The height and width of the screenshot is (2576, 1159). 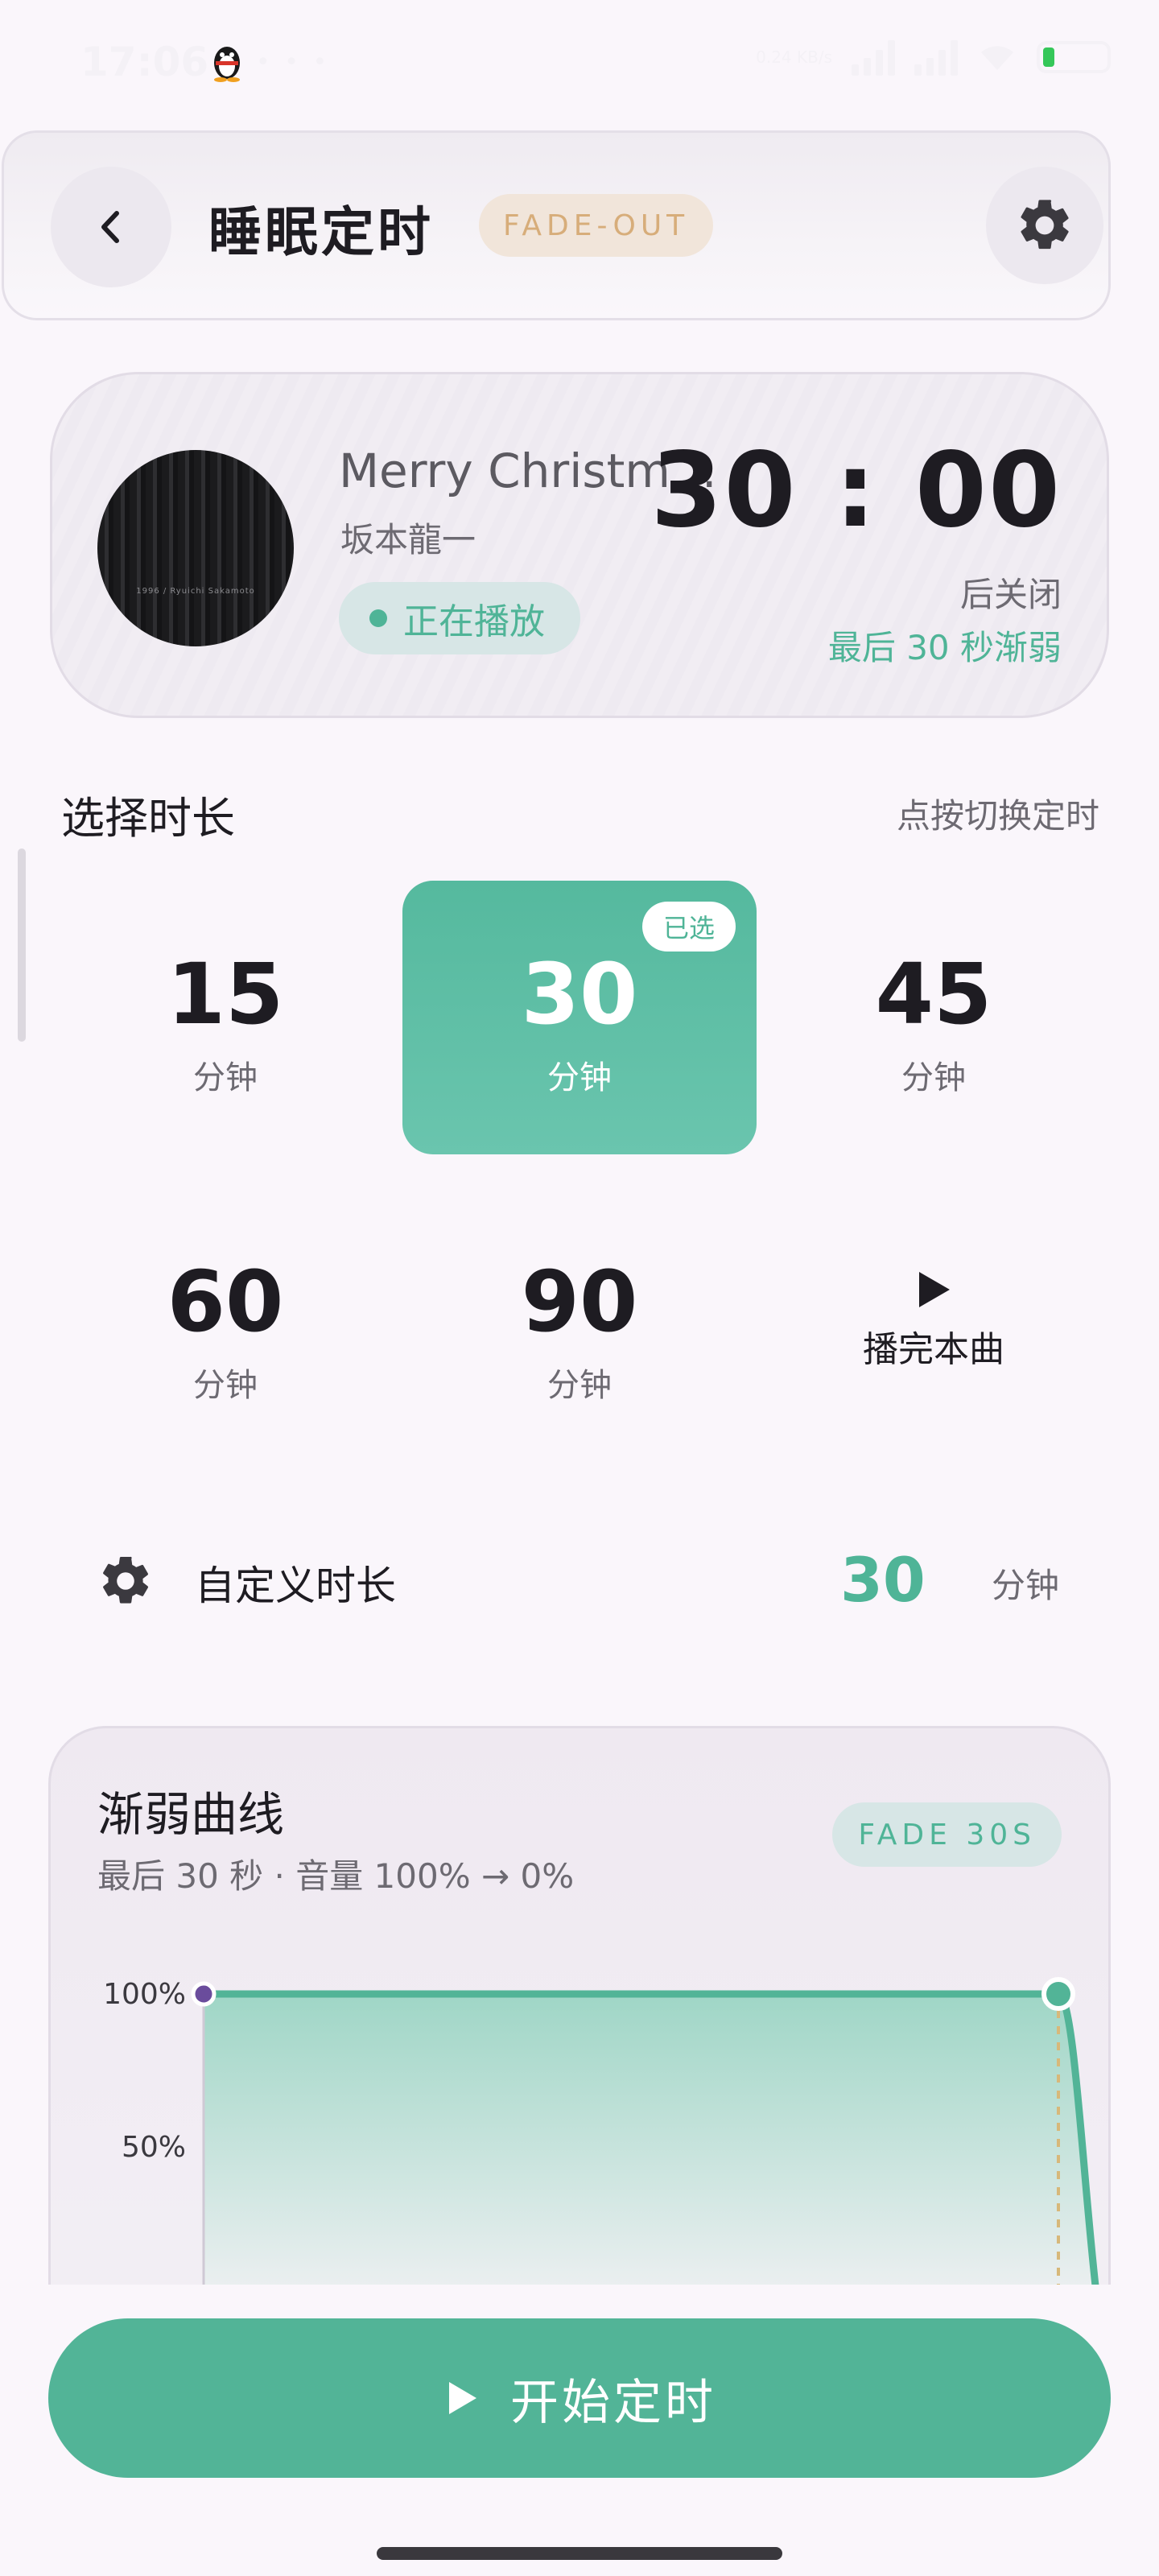 I want to click on playing-status-badge: 正在播放, so click(x=460, y=618).